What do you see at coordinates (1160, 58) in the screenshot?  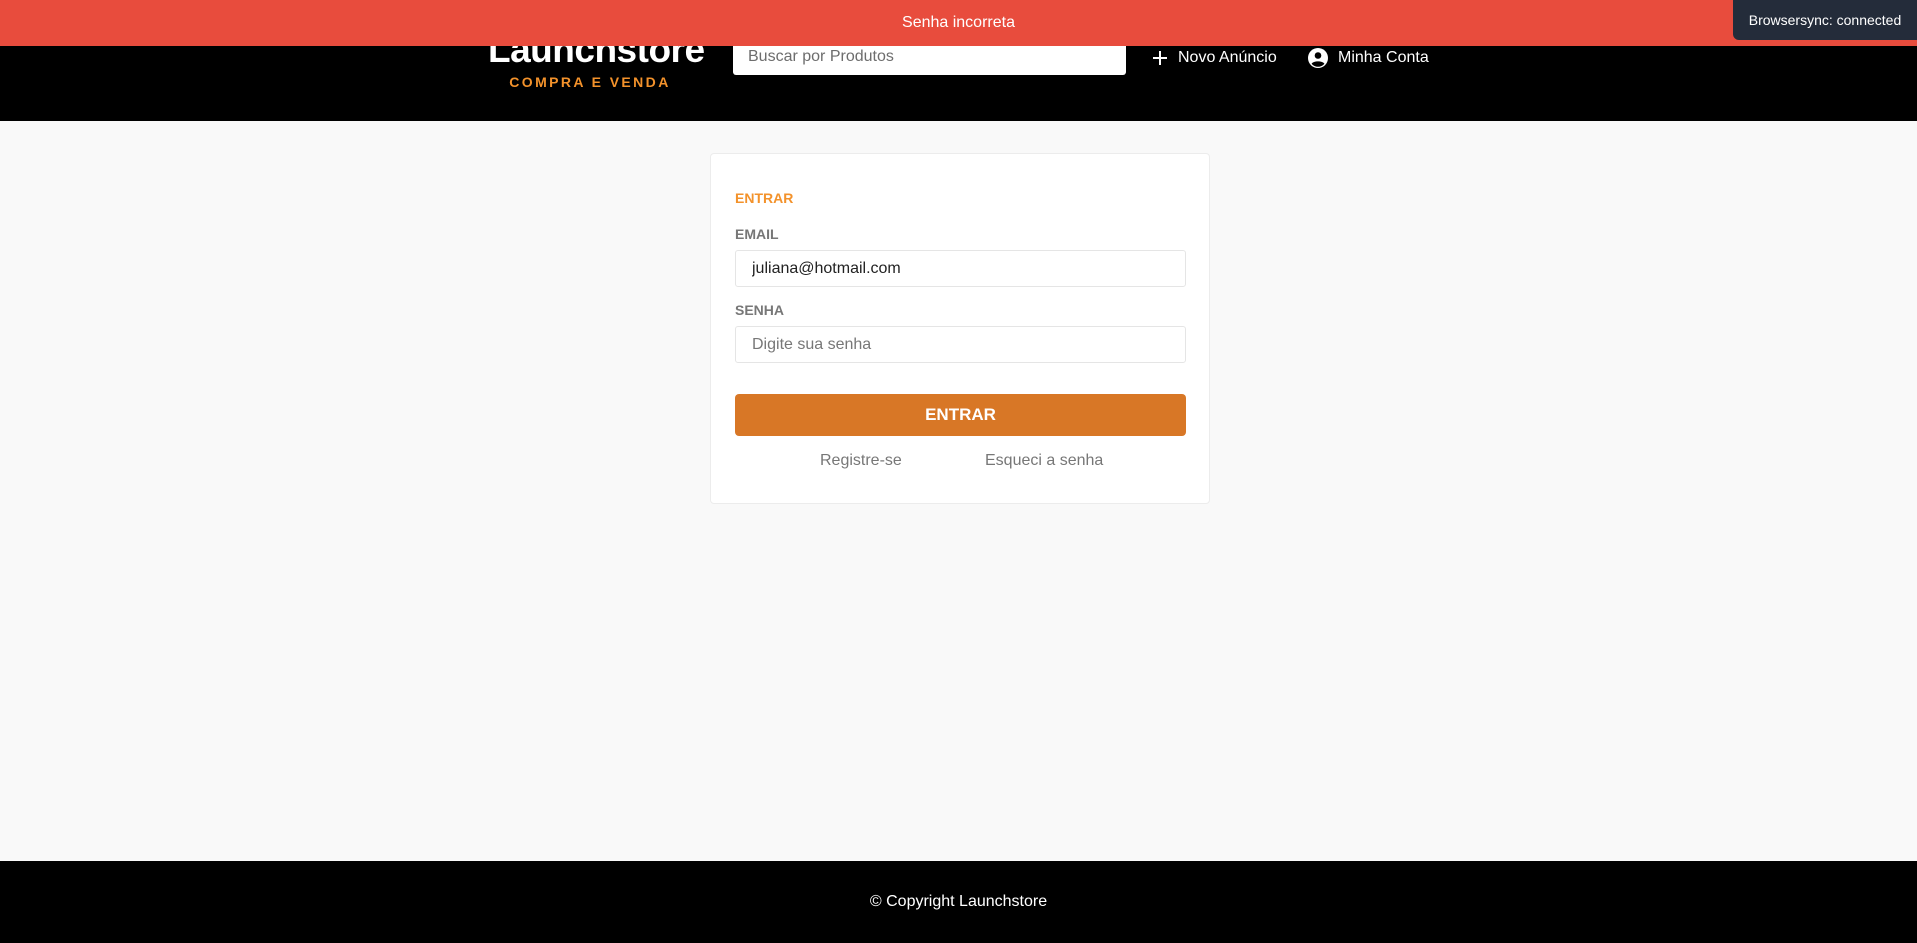 I see `plus-icon` at bounding box center [1160, 58].